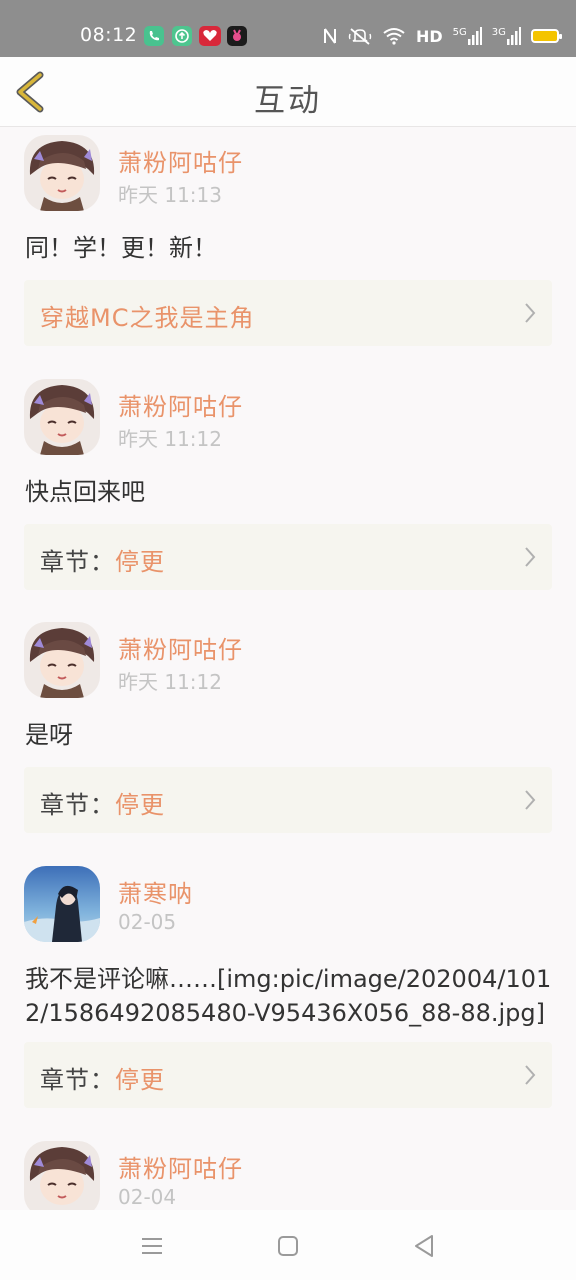 The width and height of the screenshot is (576, 1280). What do you see at coordinates (49, 735) in the screenshot?
I see `comment-text: 是呀` at bounding box center [49, 735].